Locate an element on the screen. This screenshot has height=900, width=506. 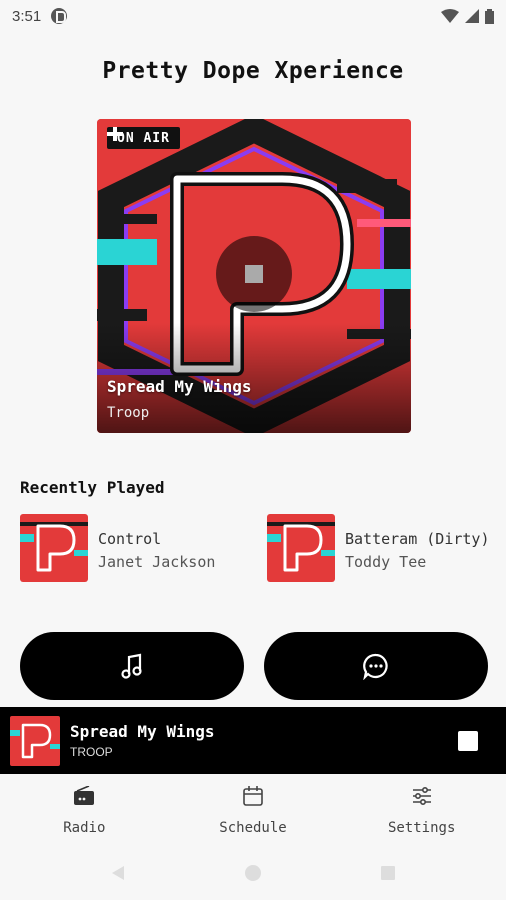
nav-label-settings: Settings is located at coordinates (421, 828).